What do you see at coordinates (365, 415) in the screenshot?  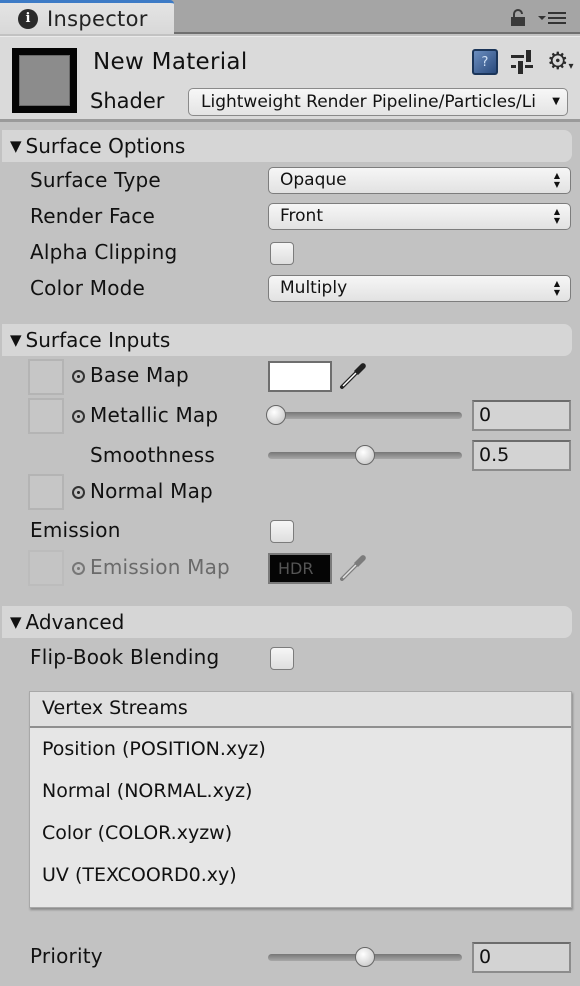 I see `metallic-slider-track` at bounding box center [365, 415].